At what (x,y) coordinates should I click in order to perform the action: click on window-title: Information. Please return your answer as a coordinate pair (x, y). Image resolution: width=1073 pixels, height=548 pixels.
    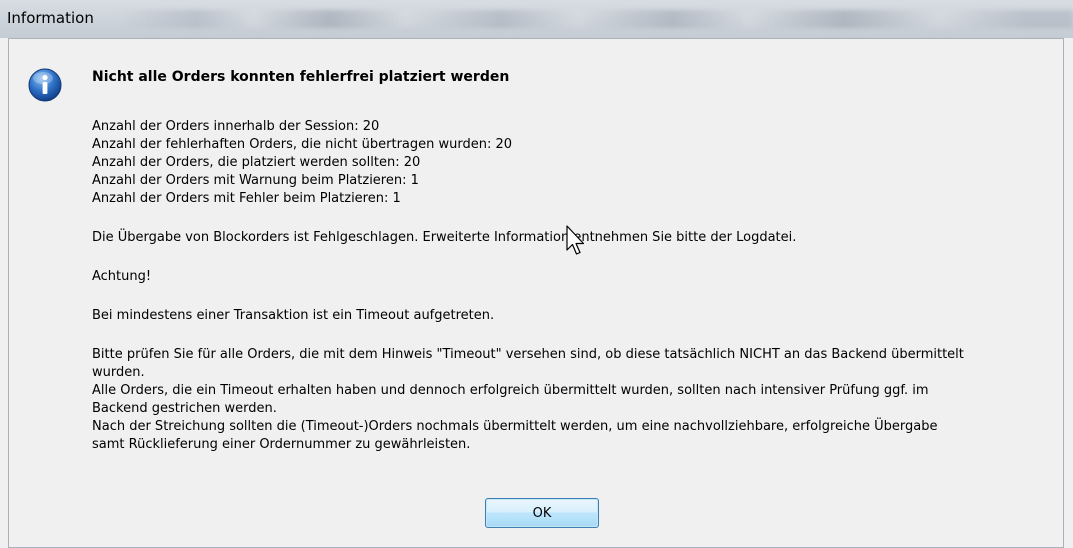
    Looking at the image, I should click on (50, 18).